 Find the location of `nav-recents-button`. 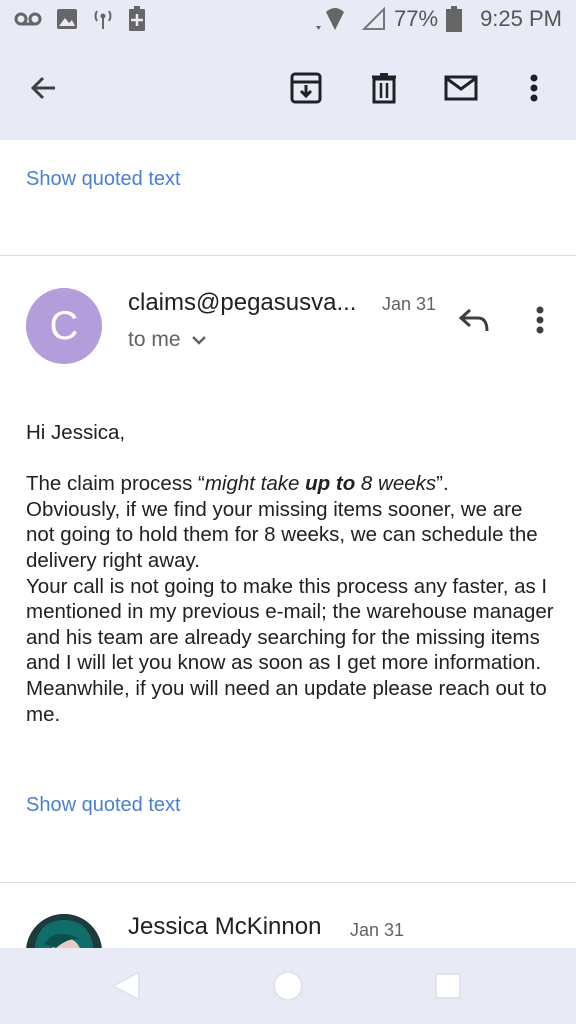

nav-recents-button is located at coordinates (448, 986).